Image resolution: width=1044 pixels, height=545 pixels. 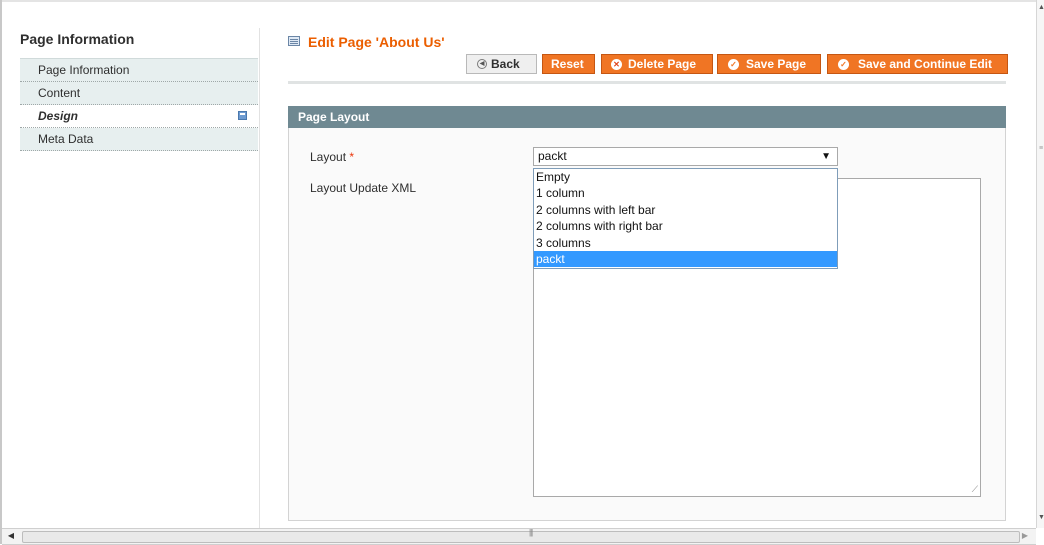 I want to click on required-marker: *, so click(x=352, y=157).